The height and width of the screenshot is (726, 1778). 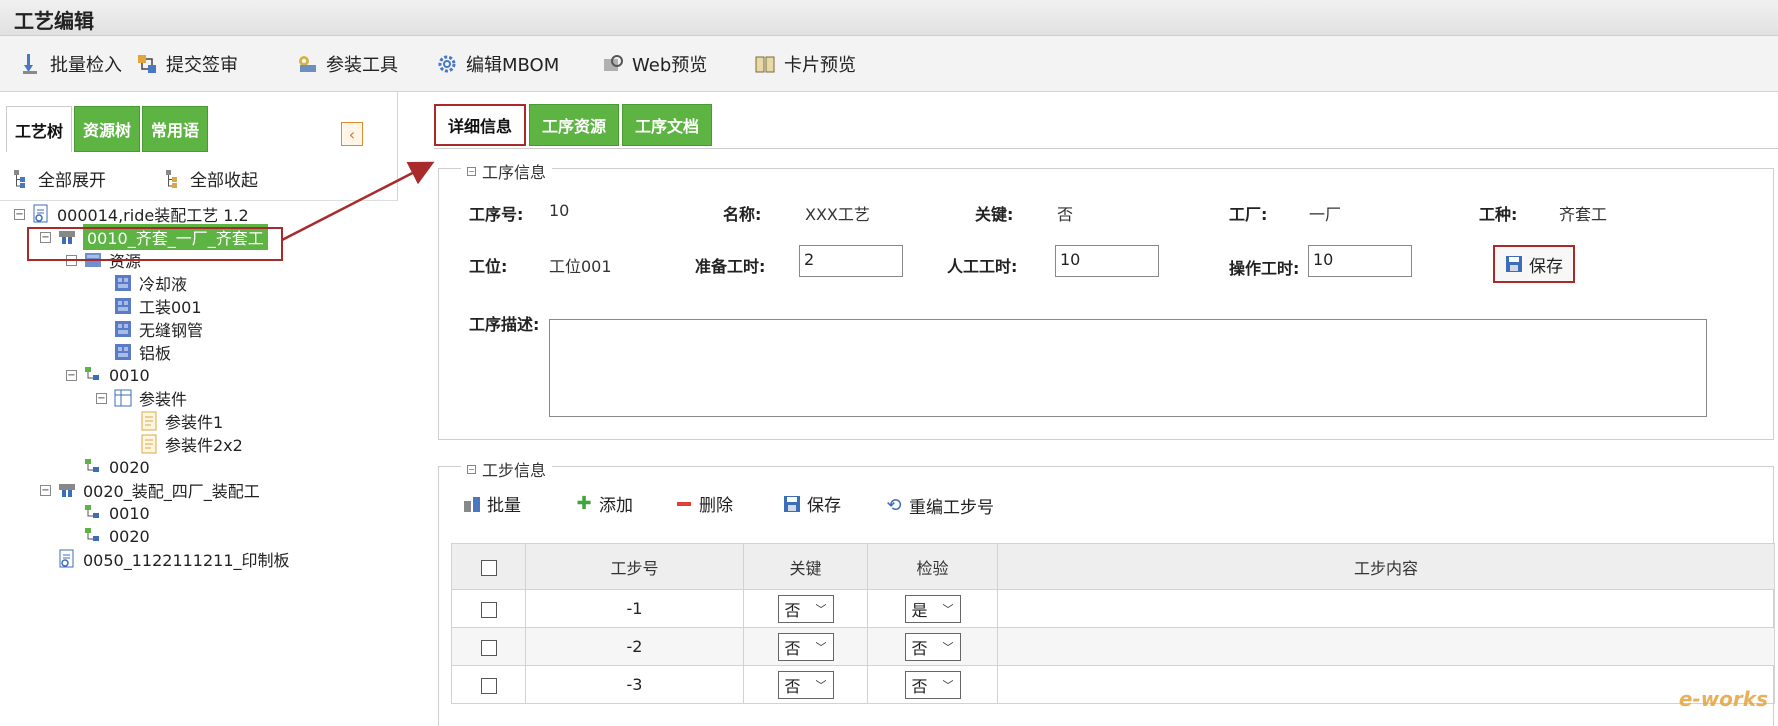 What do you see at coordinates (634, 646) in the screenshot?
I see `step-no-cell: -2` at bounding box center [634, 646].